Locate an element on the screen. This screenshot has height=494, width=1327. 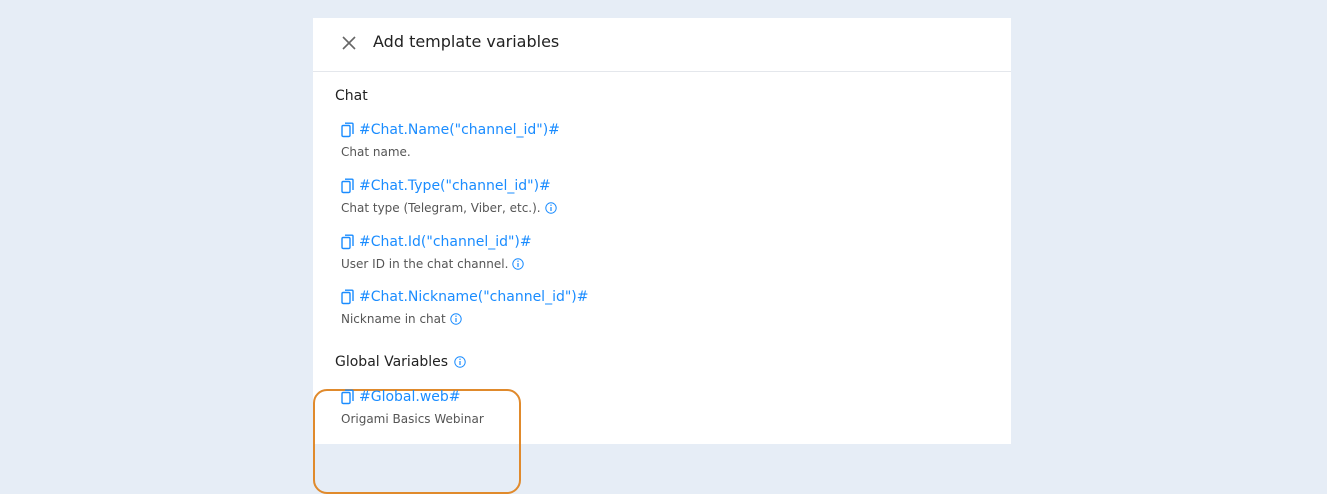
dialog-title: Add template variables is located at coordinates (466, 41).